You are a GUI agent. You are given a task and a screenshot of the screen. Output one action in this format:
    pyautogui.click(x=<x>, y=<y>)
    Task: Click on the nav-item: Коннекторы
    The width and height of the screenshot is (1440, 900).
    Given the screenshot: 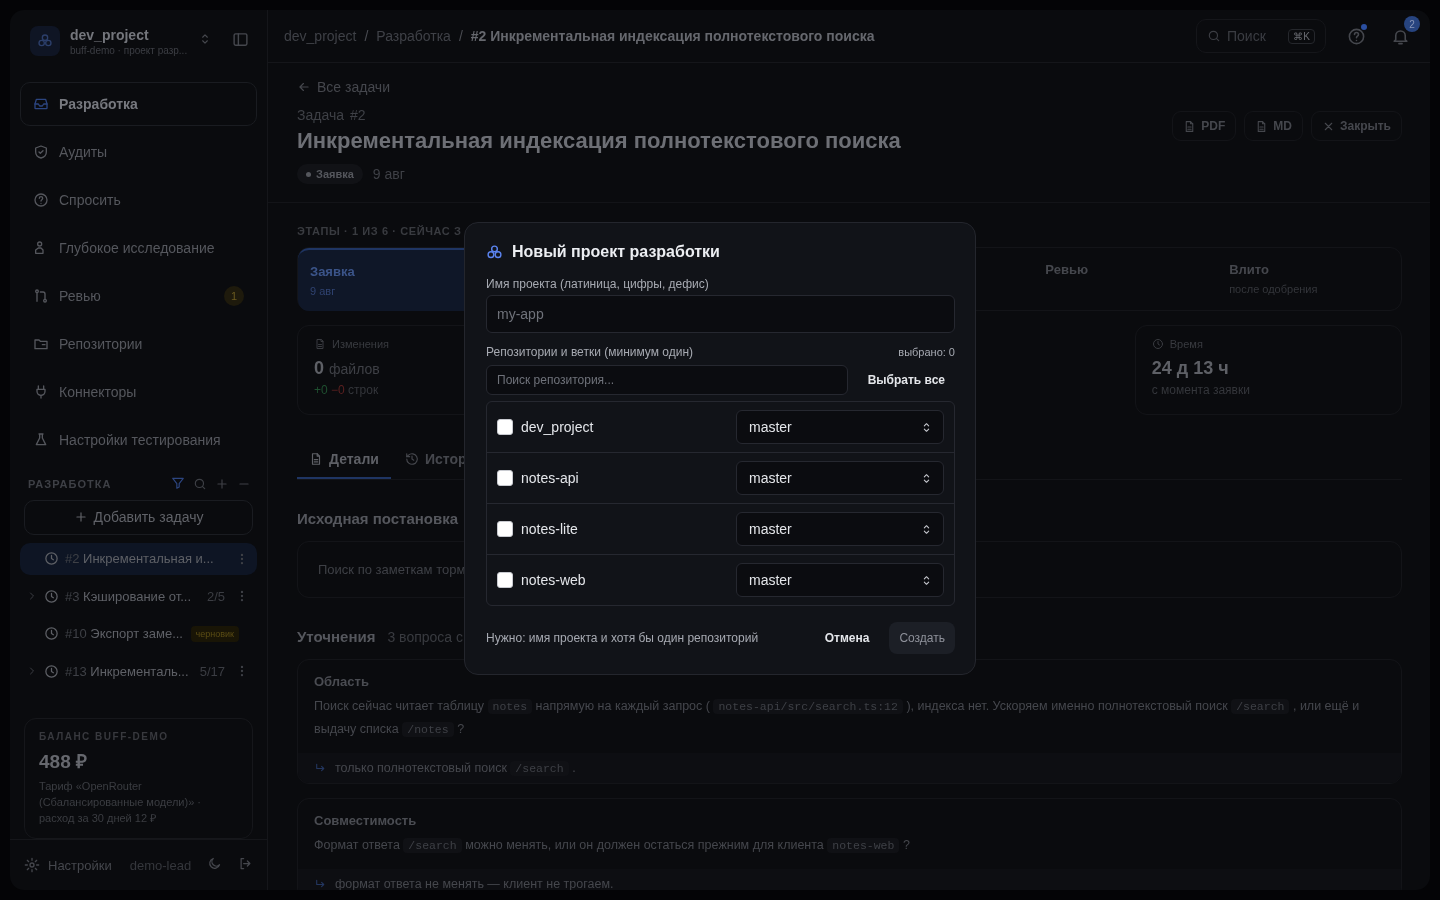 What is the action you would take?
    pyautogui.click(x=138, y=392)
    